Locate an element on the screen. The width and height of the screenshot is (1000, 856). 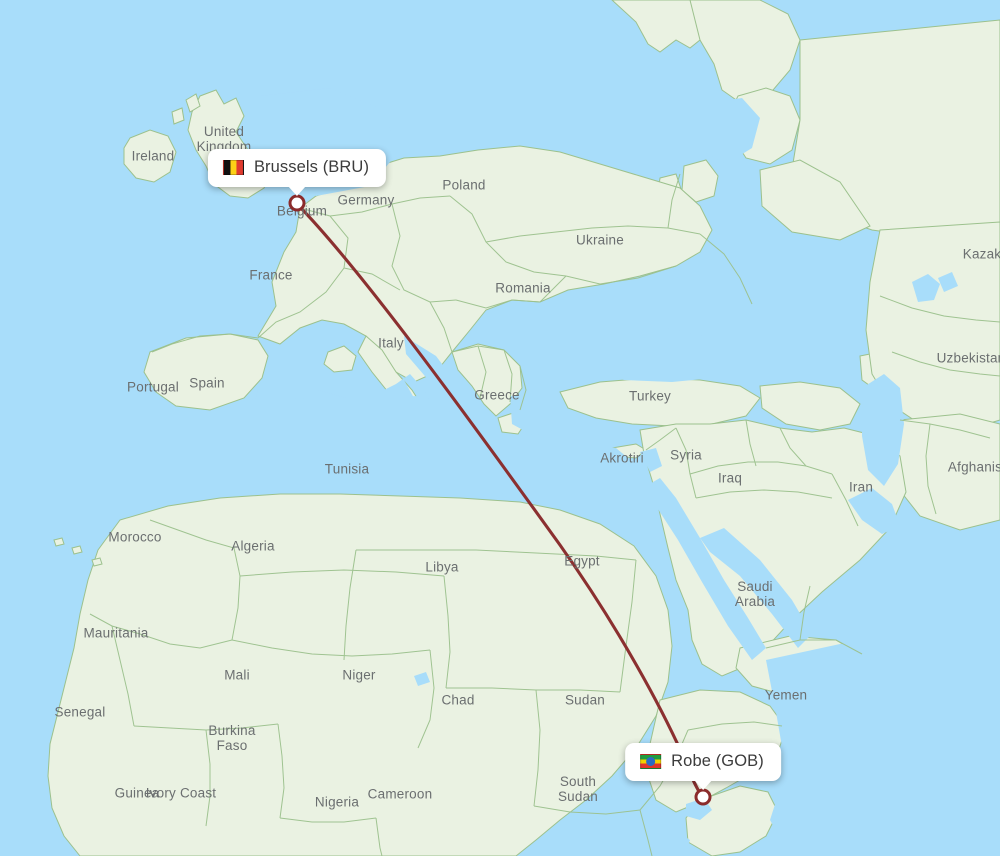
airport-tooltip-gob: Robe (GOB) is located at coordinates (703, 766).